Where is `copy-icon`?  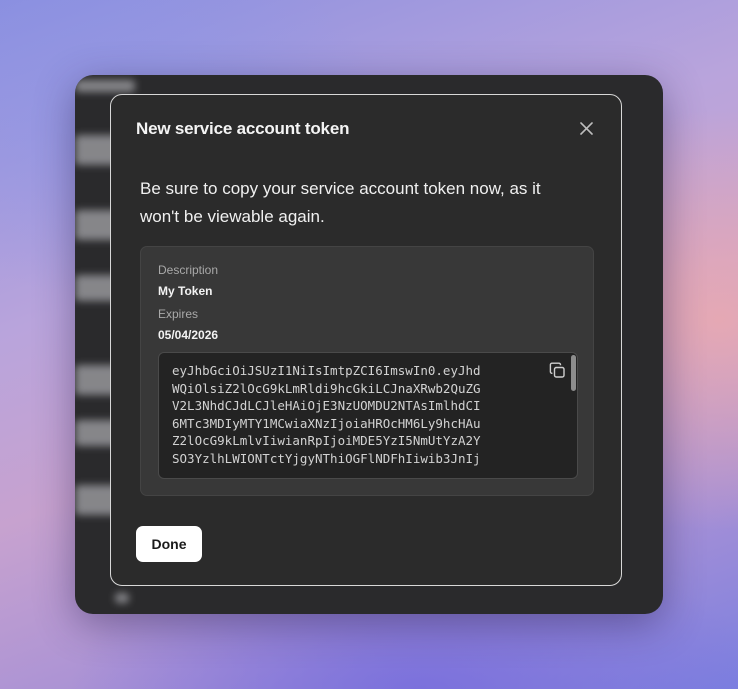
copy-icon is located at coordinates (557, 370).